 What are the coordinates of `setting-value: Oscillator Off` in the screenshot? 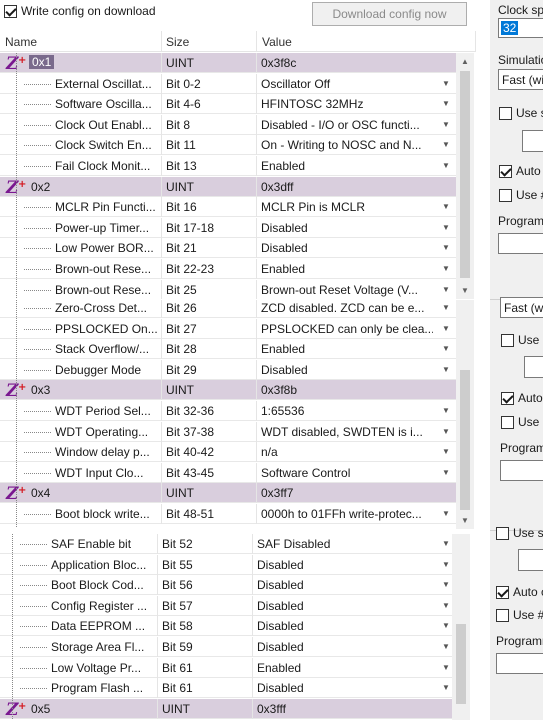 It's located at (347, 84).